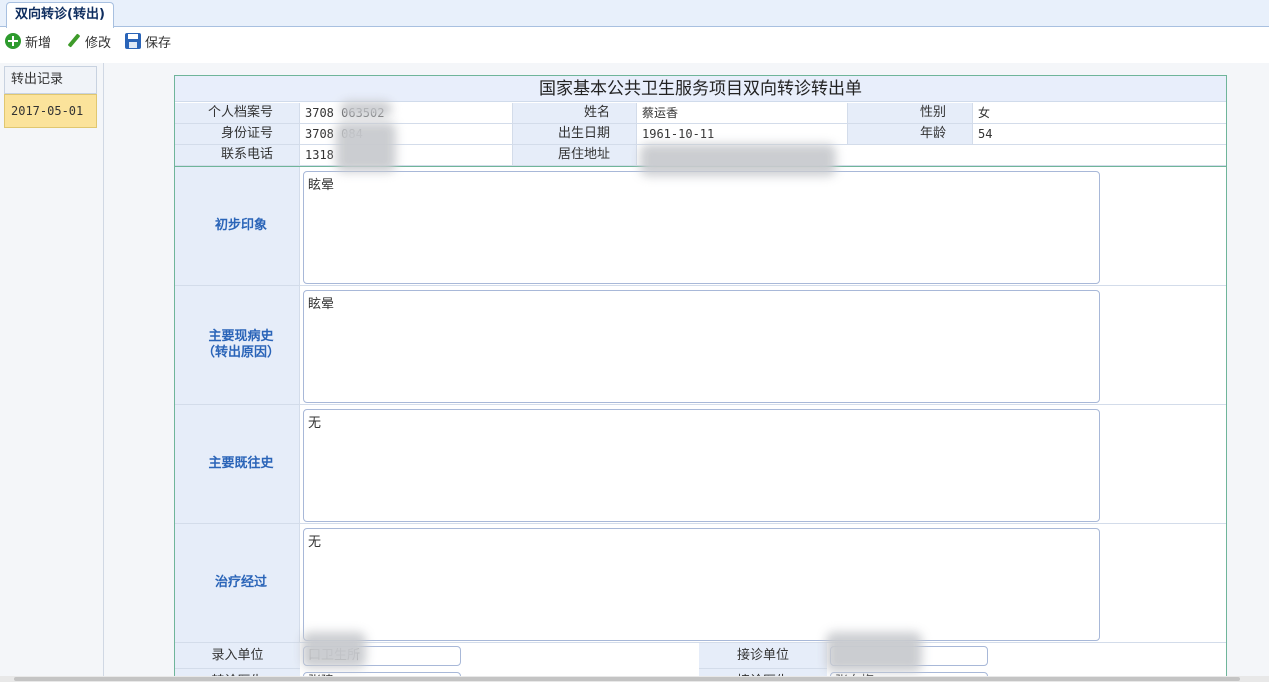 This screenshot has height=682, width=1269. I want to click on add-icon, so click(13, 41).